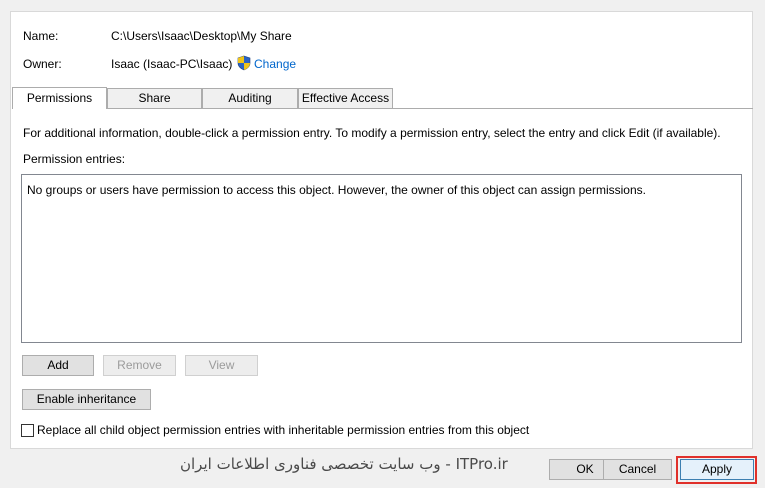 The height and width of the screenshot is (488, 765). What do you see at coordinates (74, 159) in the screenshot?
I see `permission-entries-label: Permission entries:` at bounding box center [74, 159].